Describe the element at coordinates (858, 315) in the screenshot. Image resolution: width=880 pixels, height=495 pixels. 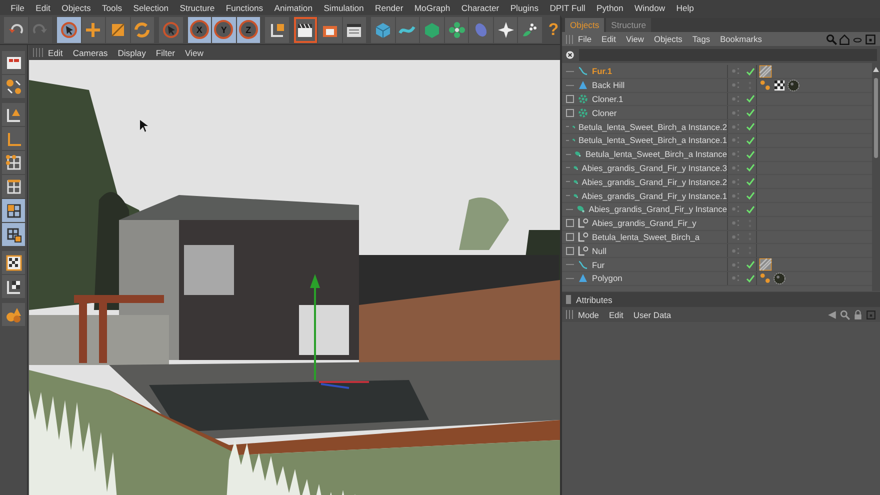
I see `lock-icon` at that location.